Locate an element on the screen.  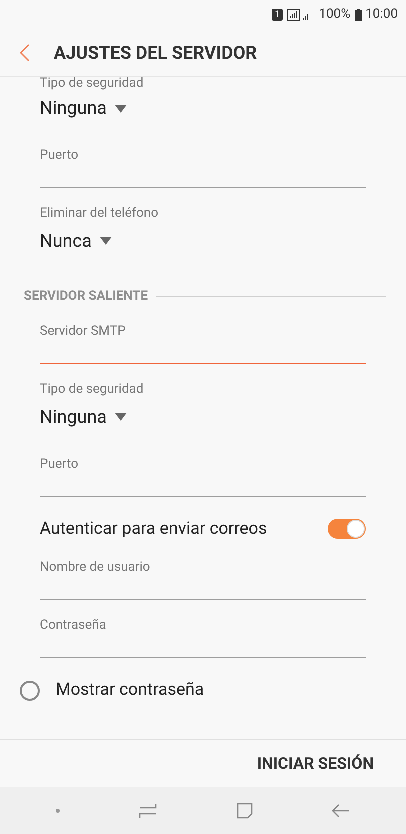
back-icon is located at coordinates (341, 811).